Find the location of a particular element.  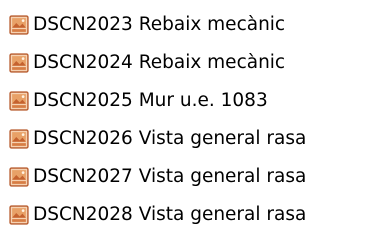

file-name: DSCN2024 Rebaix mecànic is located at coordinates (159, 62).